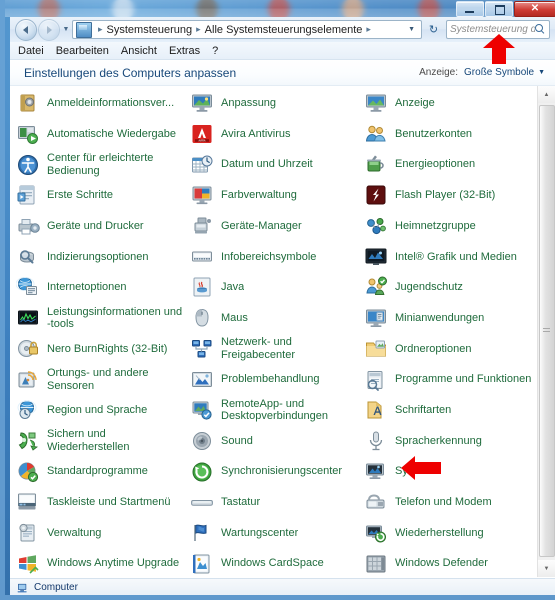 The height and width of the screenshot is (600, 555). What do you see at coordinates (103, 471) in the screenshot?
I see `control-panel-item-default-programs: Standardprogramme` at bounding box center [103, 471].